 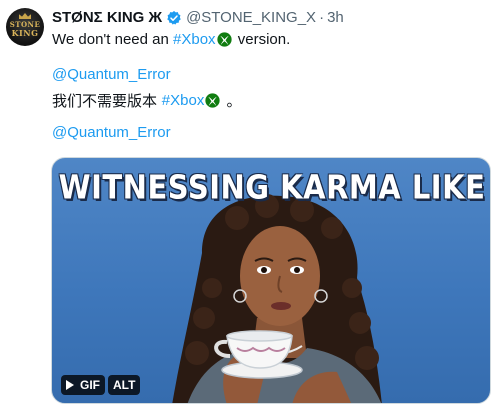 What do you see at coordinates (335, 17) in the screenshot?
I see `timestamp: 3h` at bounding box center [335, 17].